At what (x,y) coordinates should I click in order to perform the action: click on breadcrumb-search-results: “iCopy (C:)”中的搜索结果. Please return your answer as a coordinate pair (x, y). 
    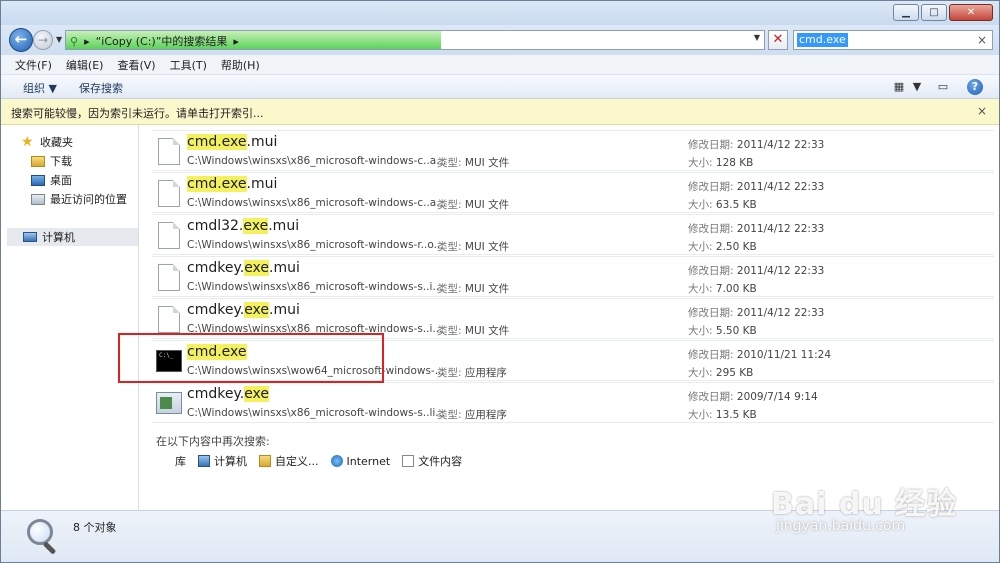
    Looking at the image, I should click on (162, 41).